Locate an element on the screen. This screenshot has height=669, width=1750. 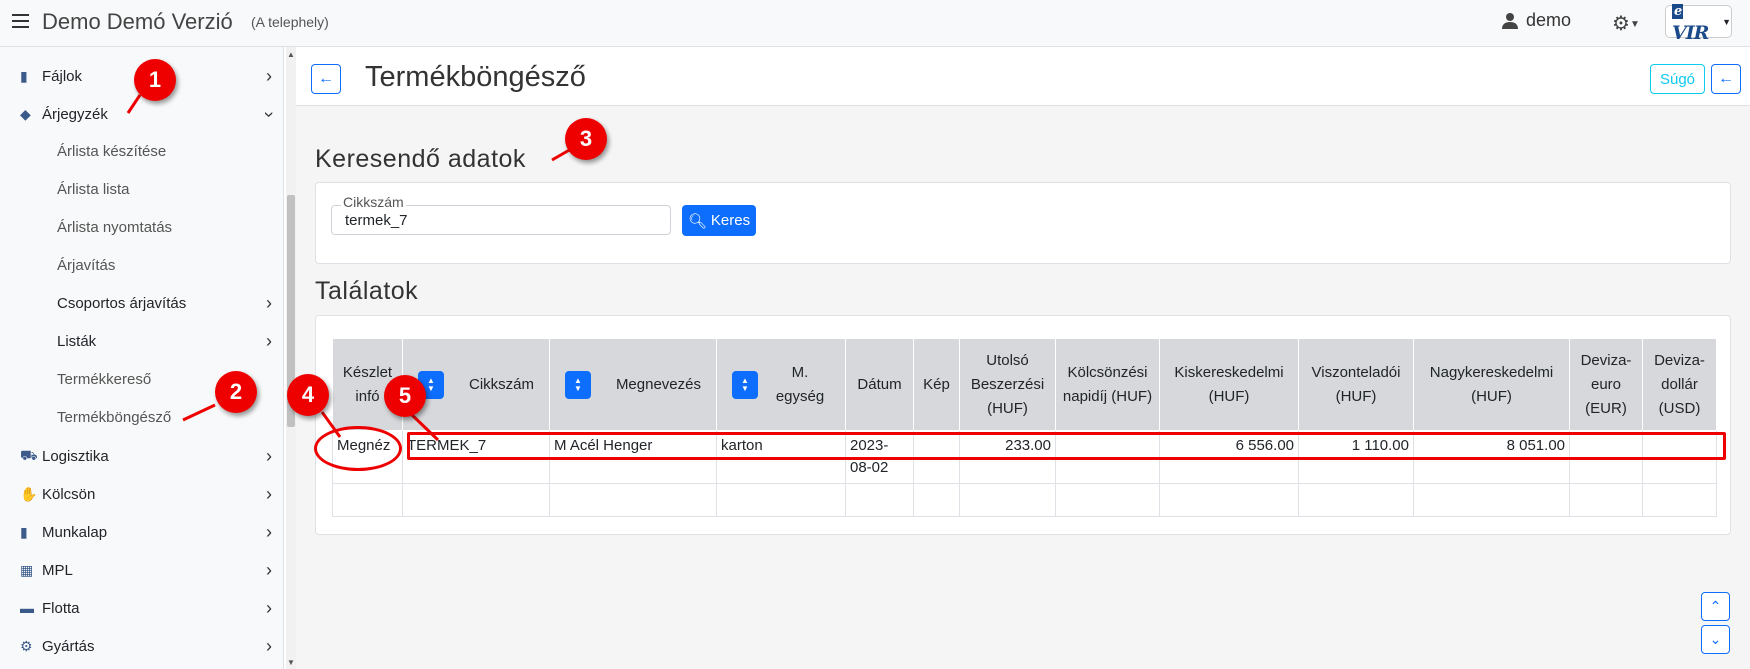
col-kep: Kép is located at coordinates (936, 384).